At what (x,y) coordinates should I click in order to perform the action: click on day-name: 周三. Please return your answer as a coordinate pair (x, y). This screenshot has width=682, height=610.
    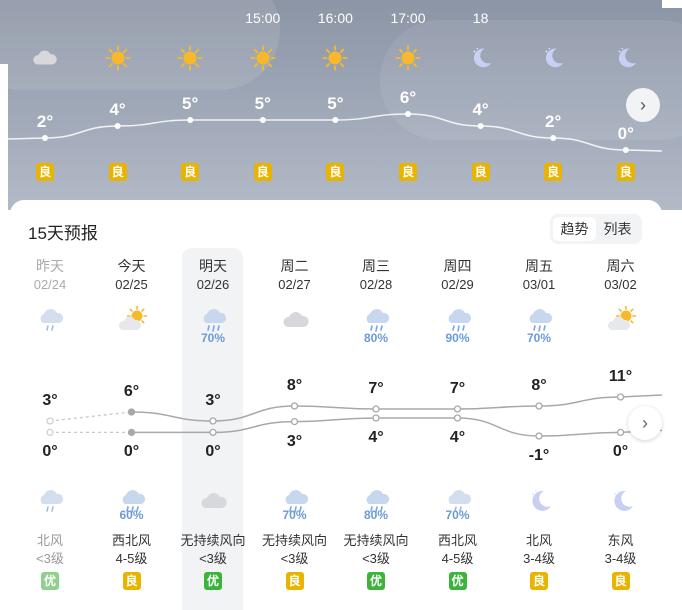
    Looking at the image, I should click on (376, 266).